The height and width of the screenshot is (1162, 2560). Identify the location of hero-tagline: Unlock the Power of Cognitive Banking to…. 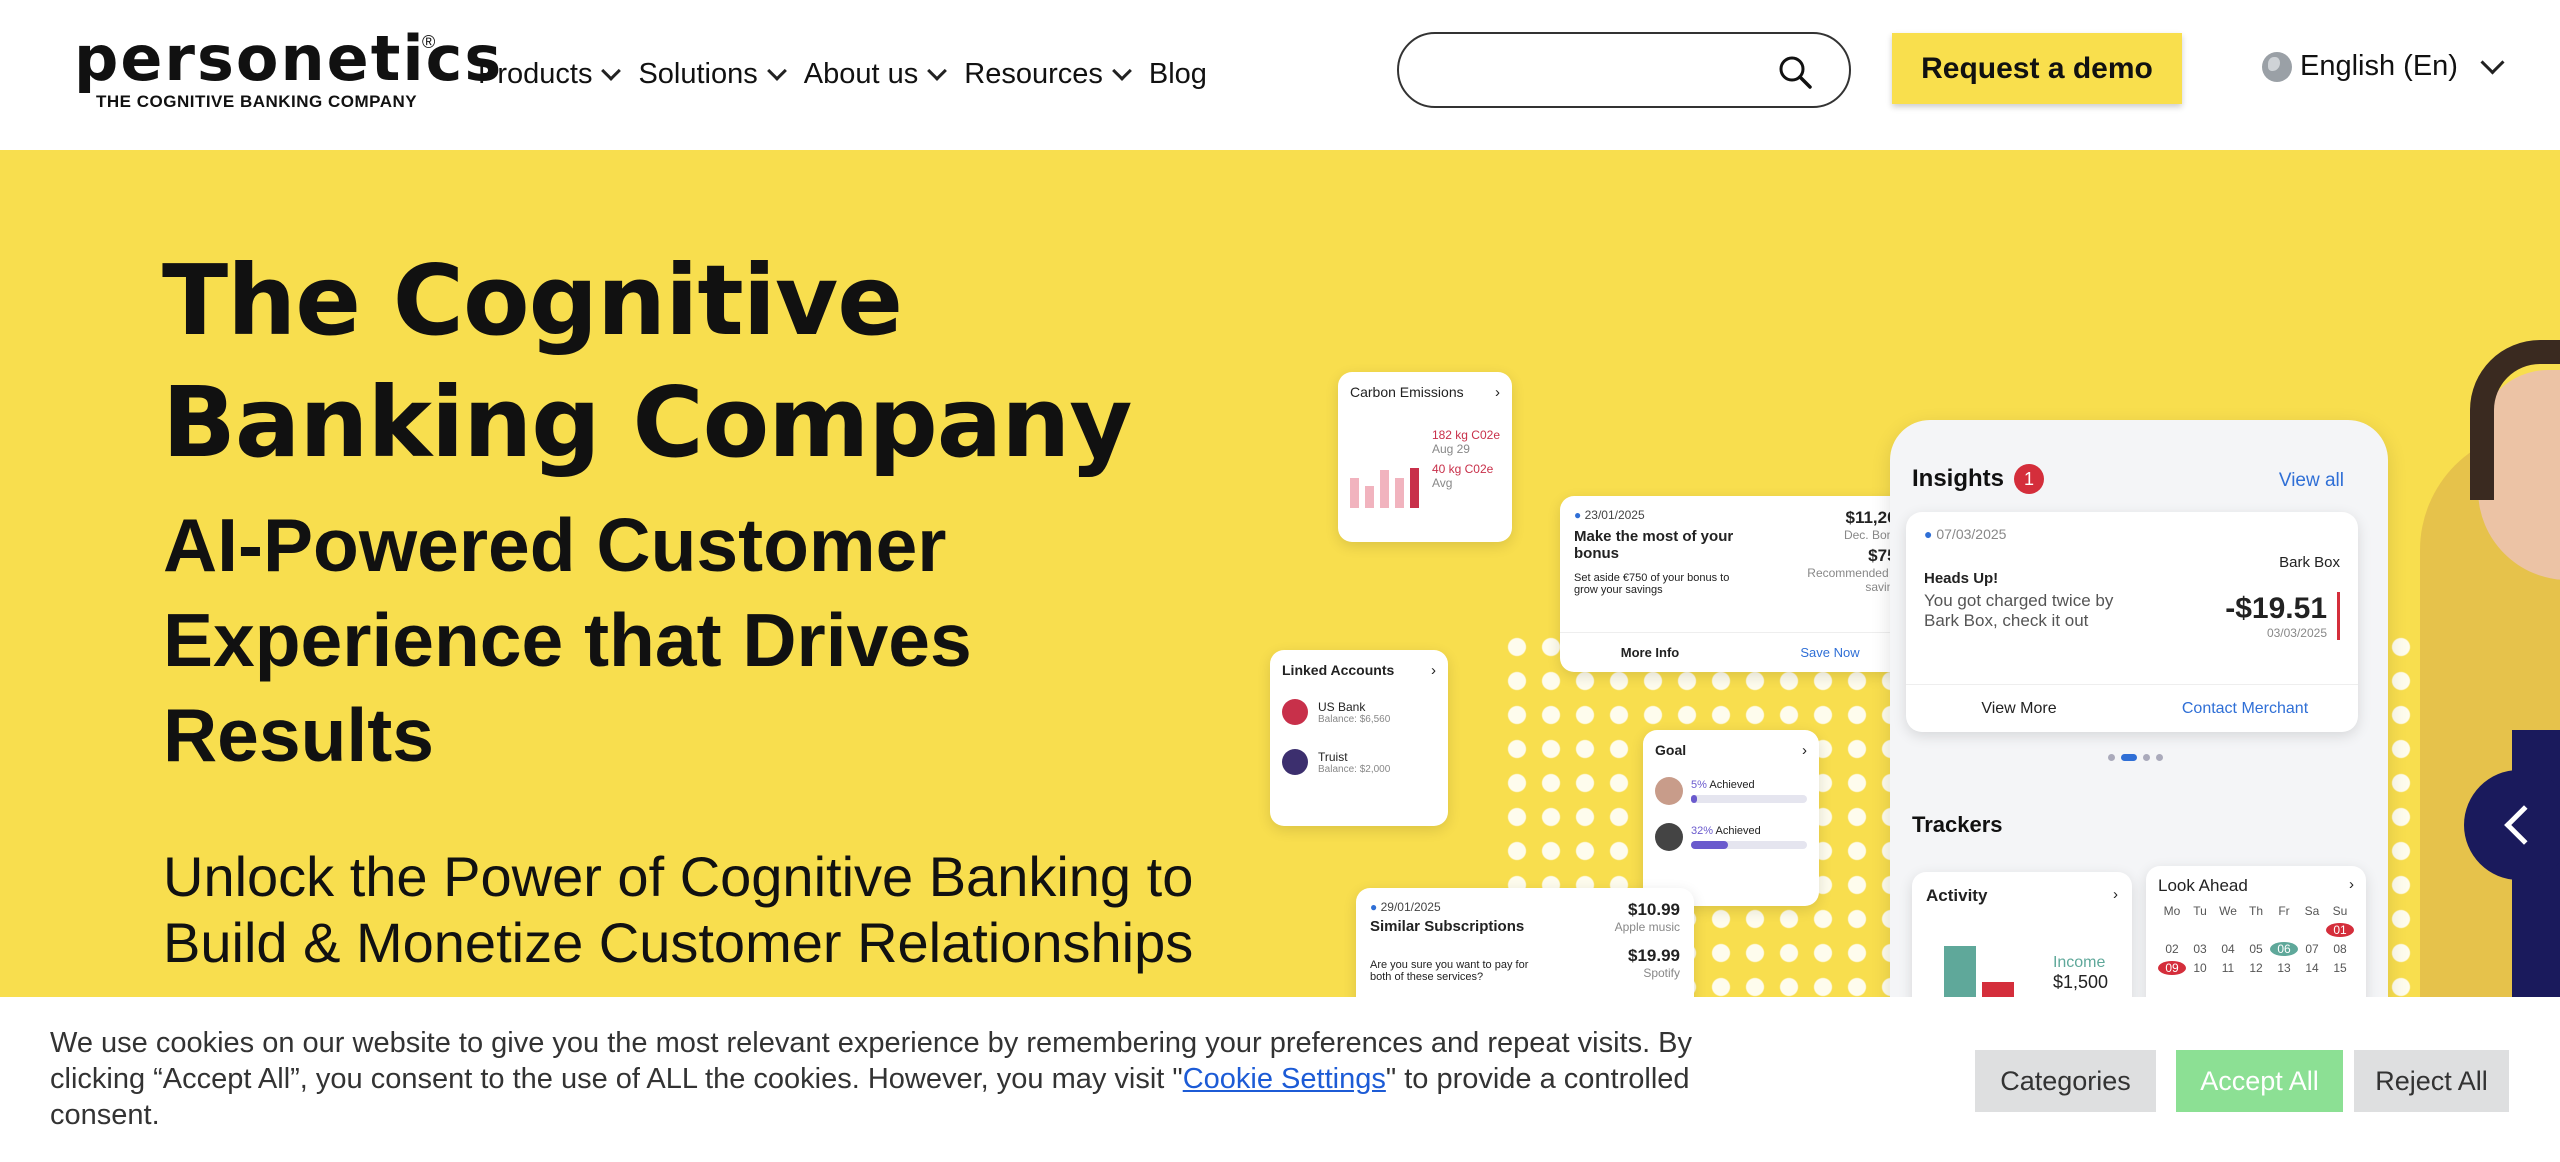
(678, 909).